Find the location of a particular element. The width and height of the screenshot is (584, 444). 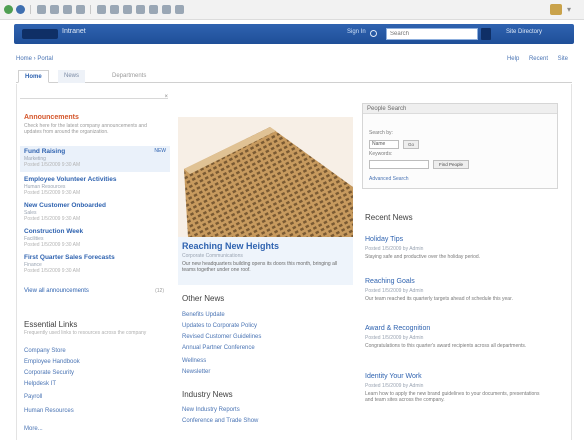

tab-home: Home is located at coordinates (33, 76).